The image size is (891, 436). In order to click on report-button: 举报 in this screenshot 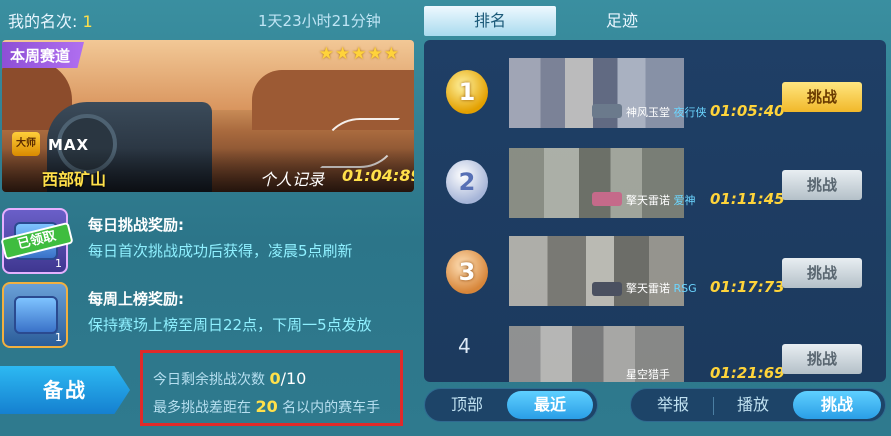, I will do `click(673, 405)`.